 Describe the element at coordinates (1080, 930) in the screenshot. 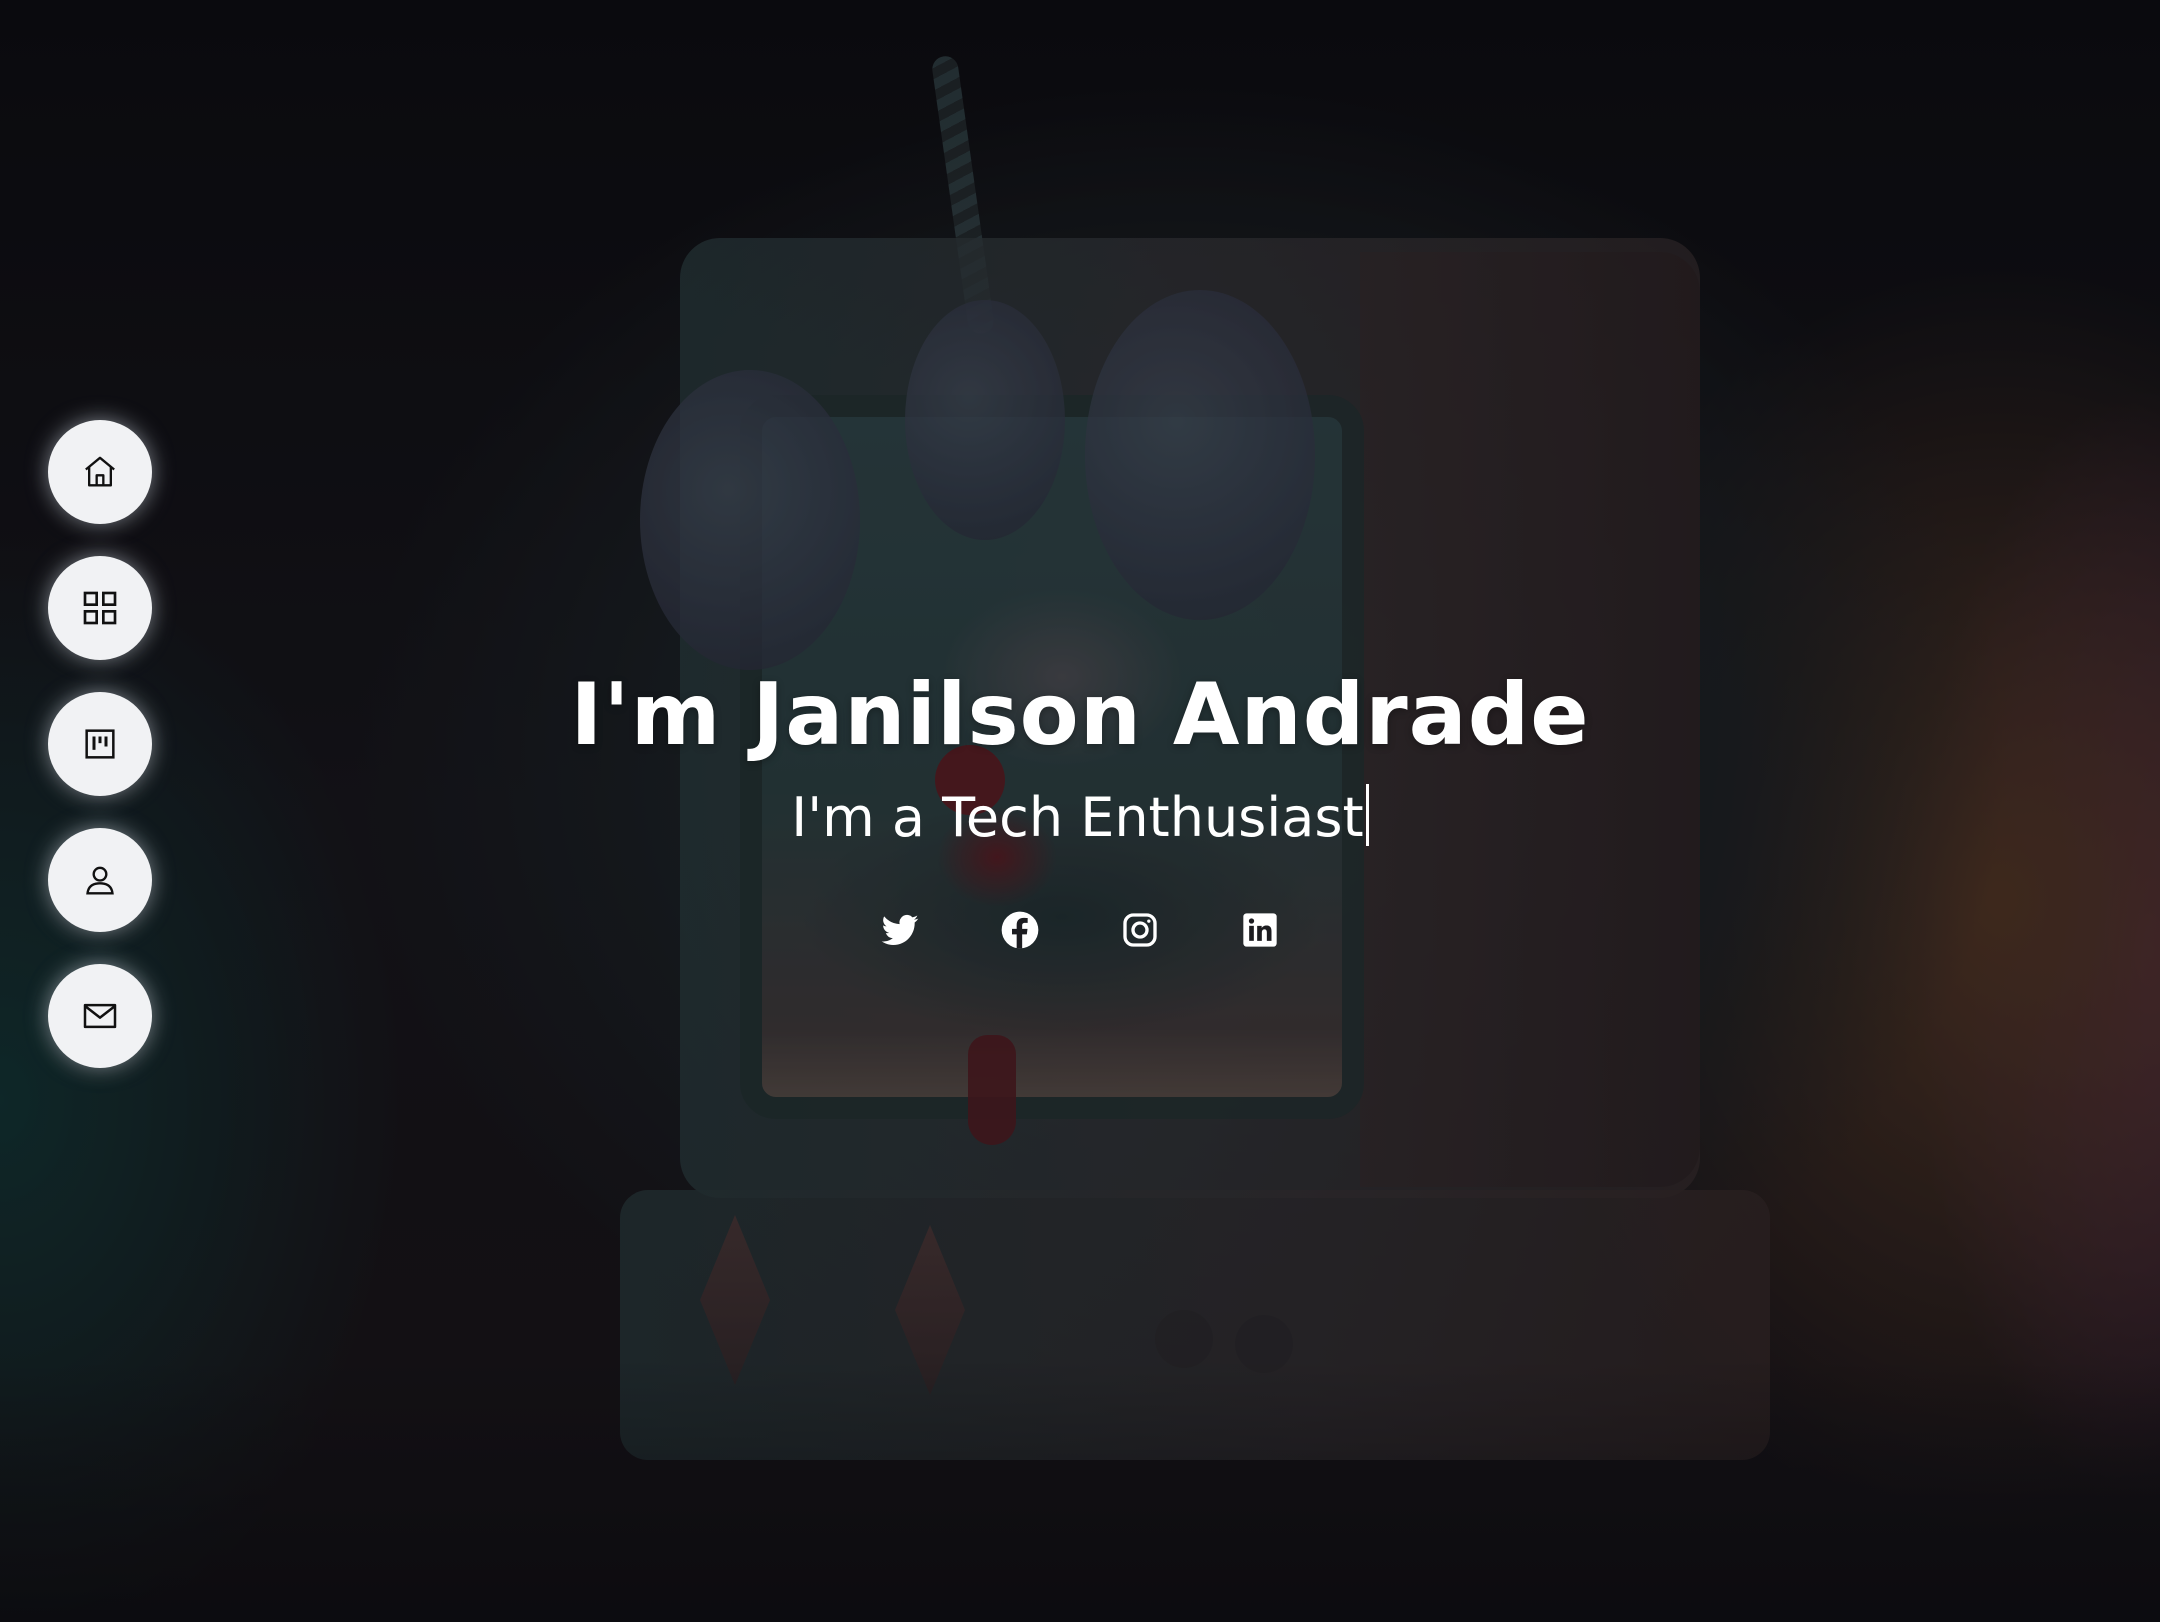

I see `social-links` at that location.